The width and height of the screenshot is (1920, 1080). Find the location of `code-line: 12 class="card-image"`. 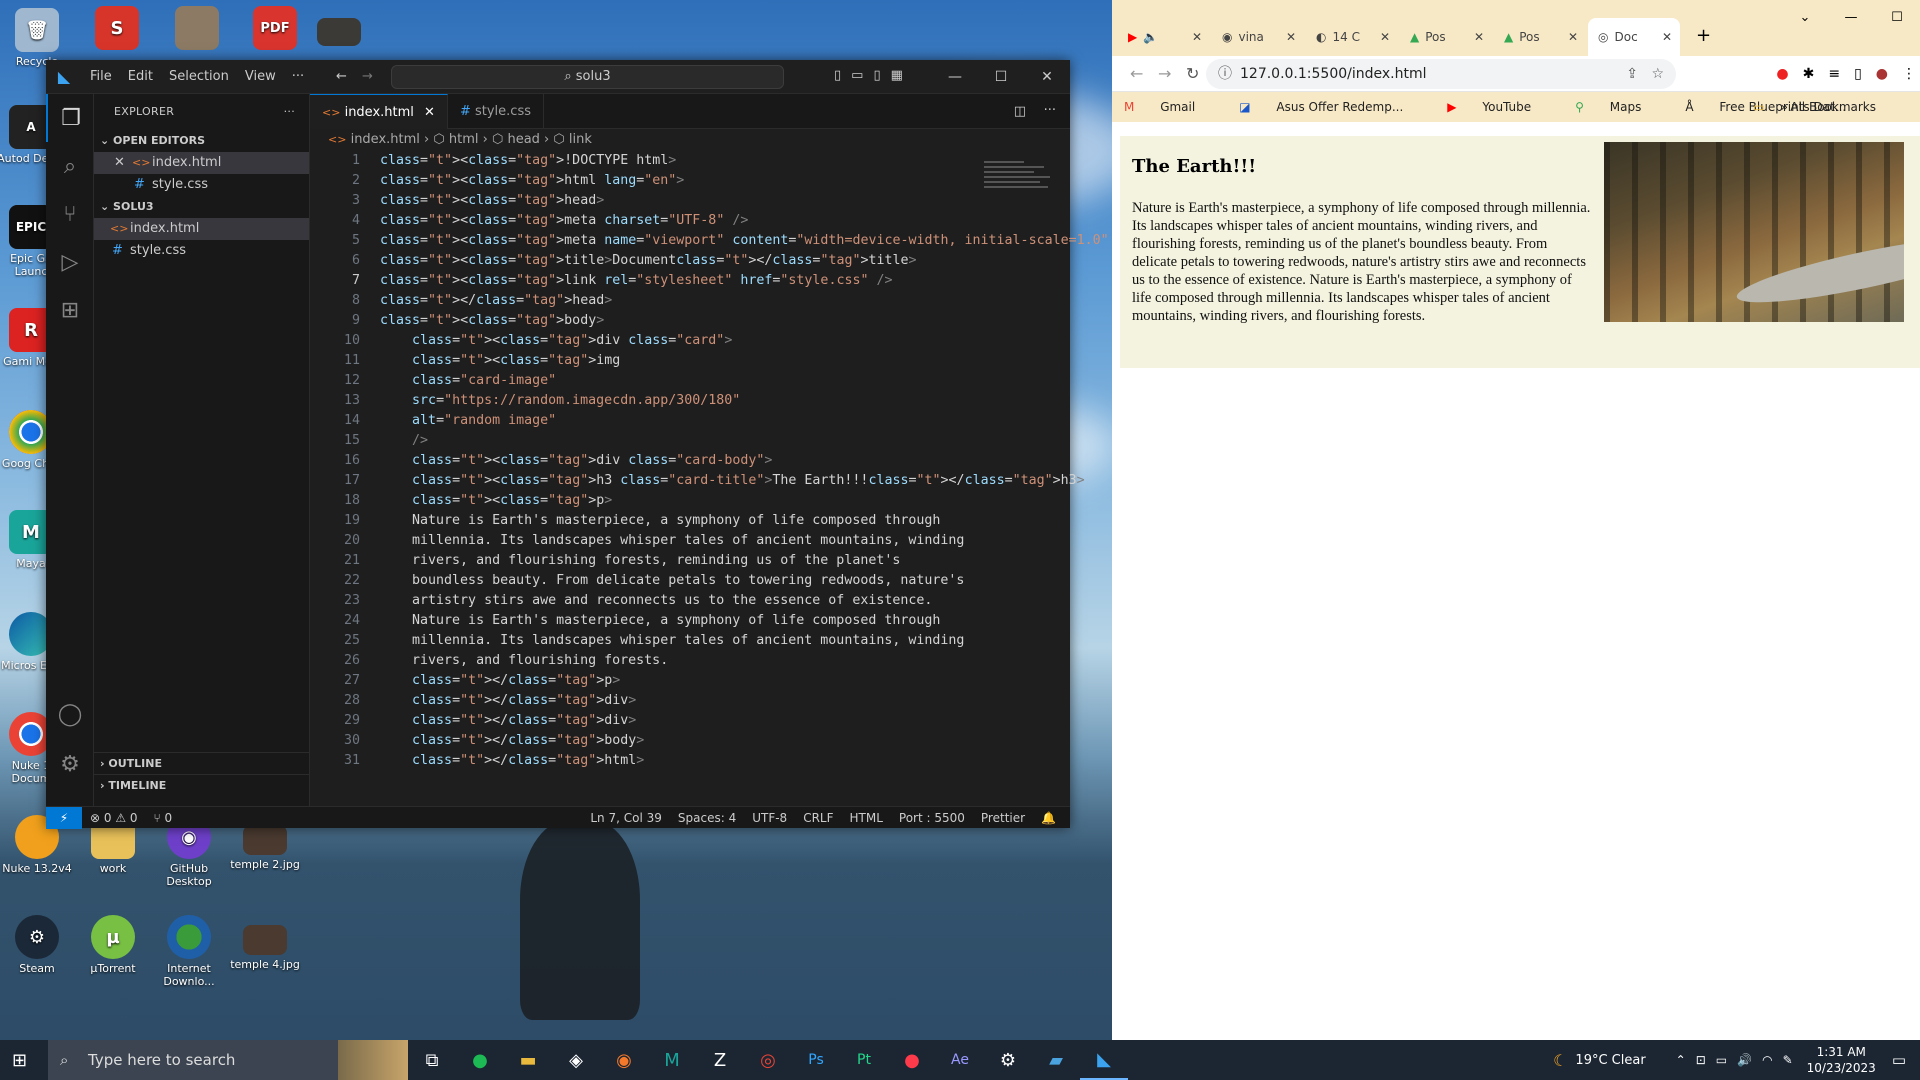

code-line: 12 class="card-image" is located at coordinates (690, 381).